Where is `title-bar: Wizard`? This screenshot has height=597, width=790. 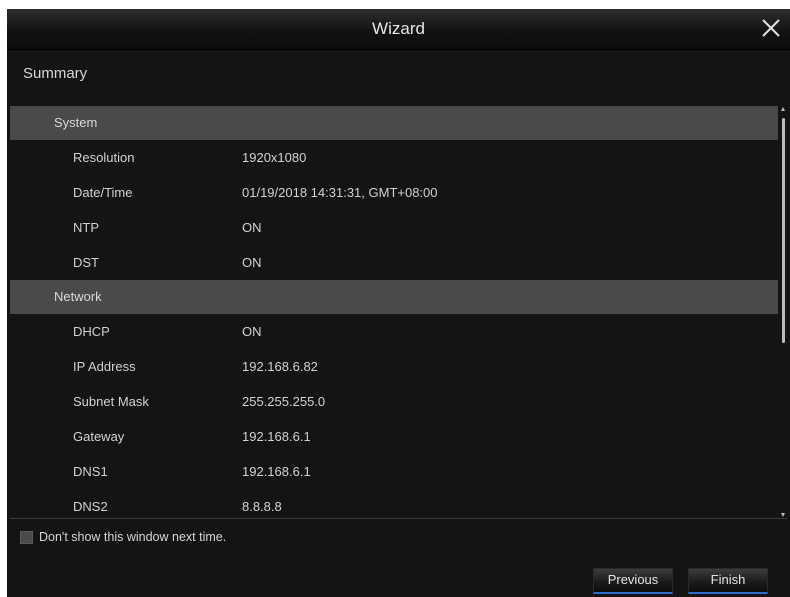
title-bar: Wizard is located at coordinates (398, 29).